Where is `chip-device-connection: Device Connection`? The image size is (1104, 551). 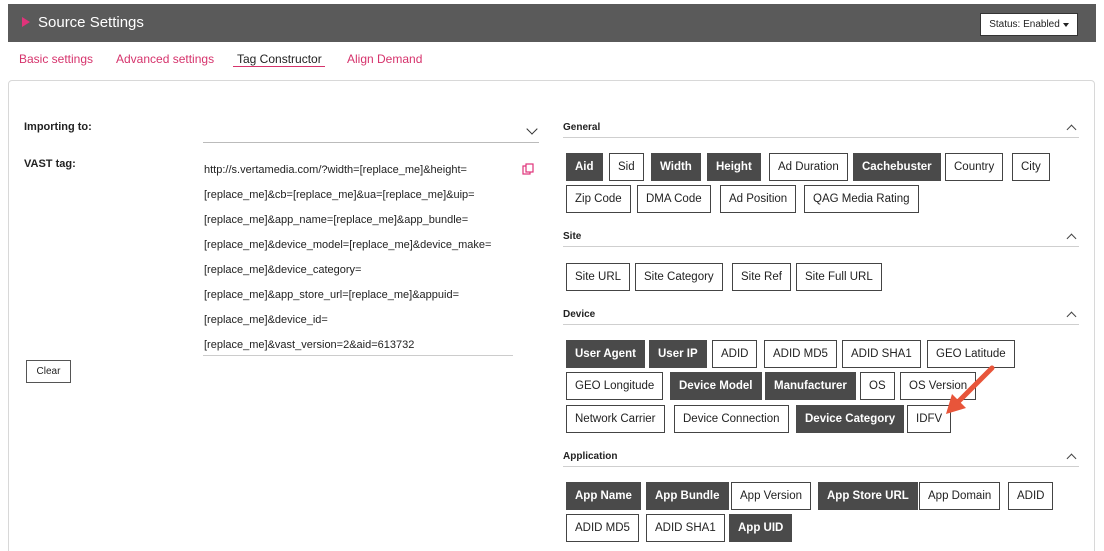 chip-device-connection: Device Connection is located at coordinates (731, 419).